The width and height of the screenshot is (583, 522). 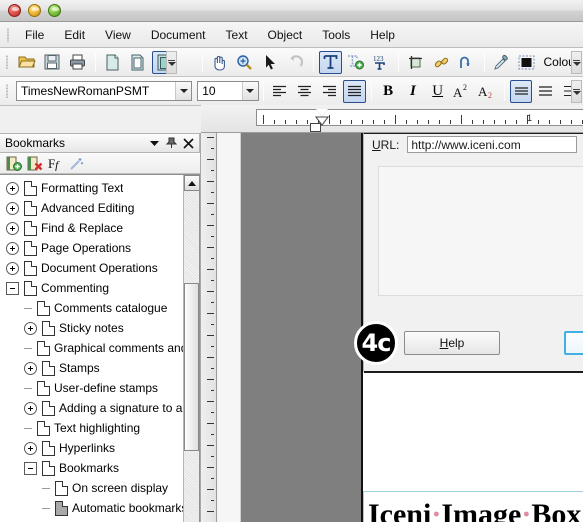 I want to click on text-order-icon: 123, so click(x=382, y=62).